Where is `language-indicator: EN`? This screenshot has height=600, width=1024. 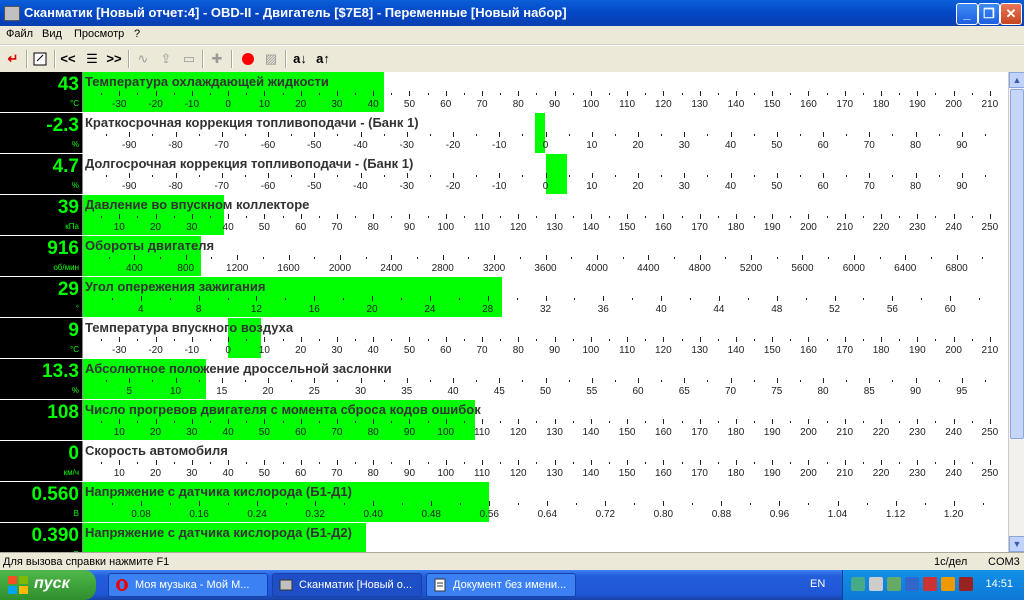 language-indicator: EN is located at coordinates (817, 584).